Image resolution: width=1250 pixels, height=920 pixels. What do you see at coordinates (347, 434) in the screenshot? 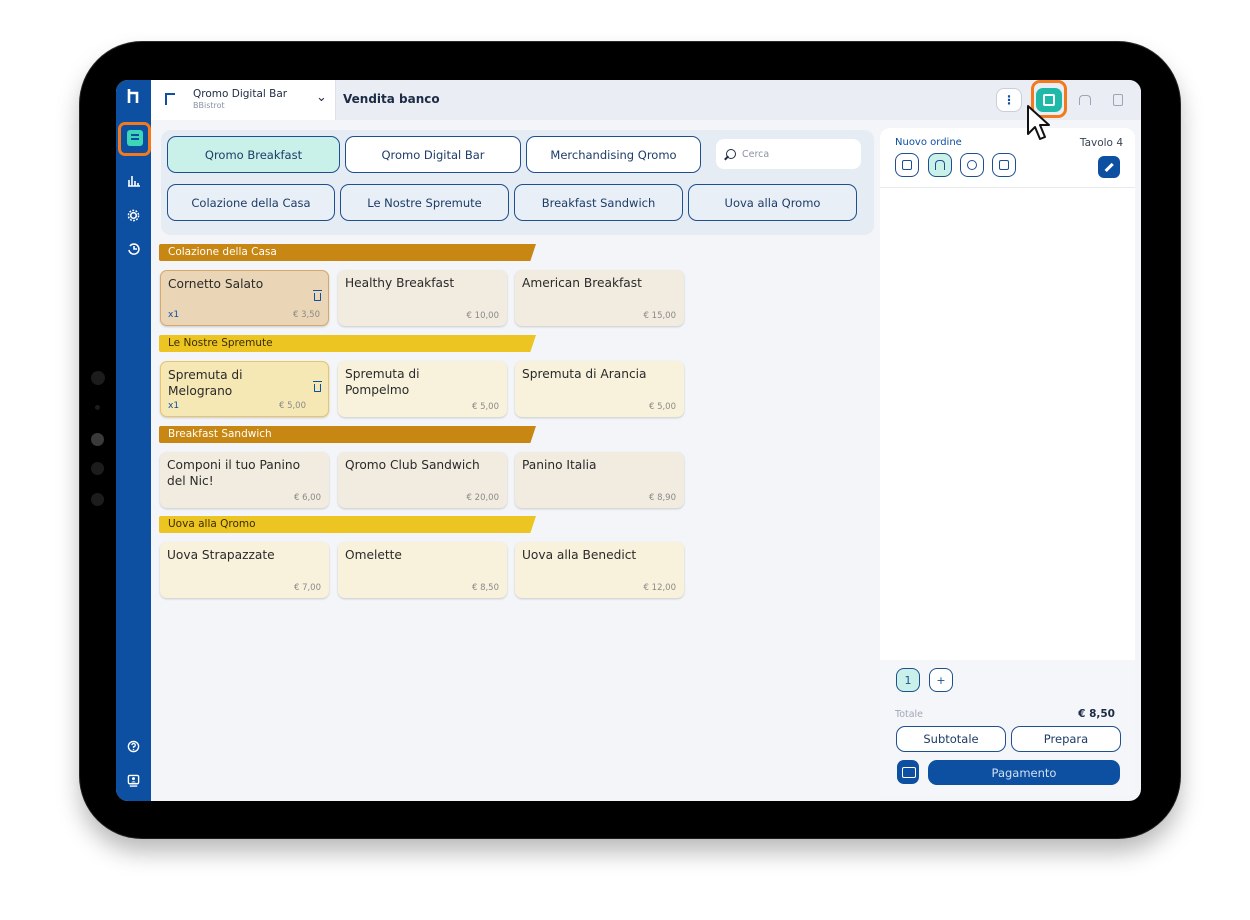
I see `section-header: Breakfast Sandwich` at bounding box center [347, 434].